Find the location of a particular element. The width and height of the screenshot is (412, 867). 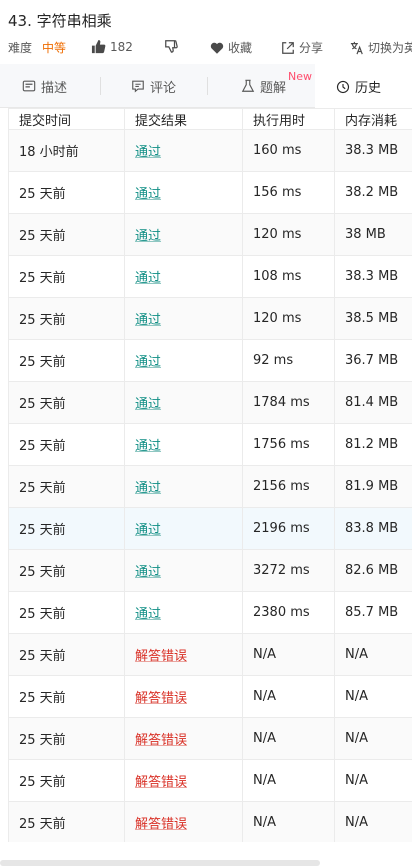

submission-runtime-text: N/A is located at coordinates (264, 780).